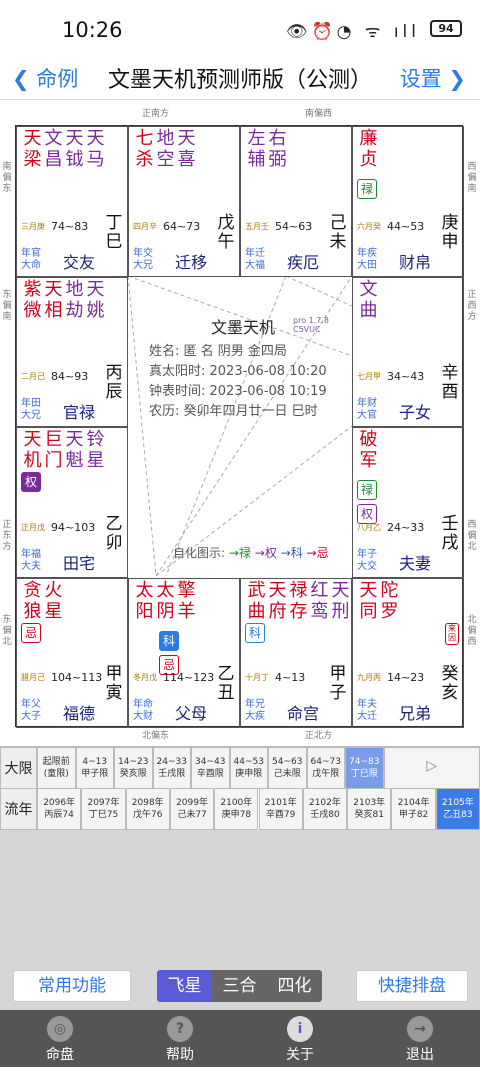  Describe the element at coordinates (60, 1040) in the screenshot. I see `bottom-nav-chart: ◎ 命盘` at that location.